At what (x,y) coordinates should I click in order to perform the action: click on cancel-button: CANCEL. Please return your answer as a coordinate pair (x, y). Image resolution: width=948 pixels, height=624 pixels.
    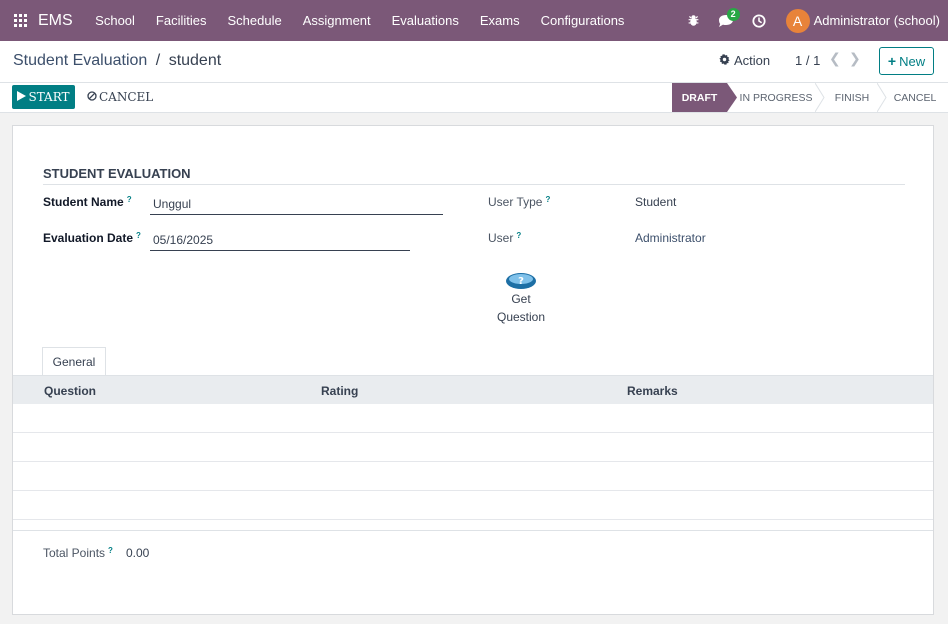
    Looking at the image, I should click on (120, 97).